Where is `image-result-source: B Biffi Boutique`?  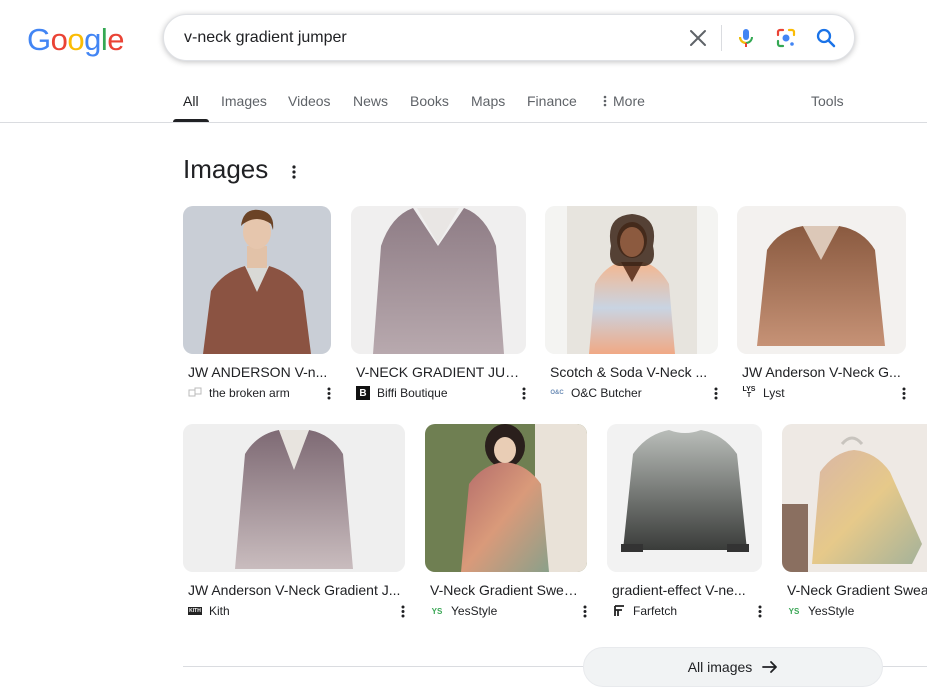 image-result-source: B Biffi Boutique is located at coordinates (402, 393).